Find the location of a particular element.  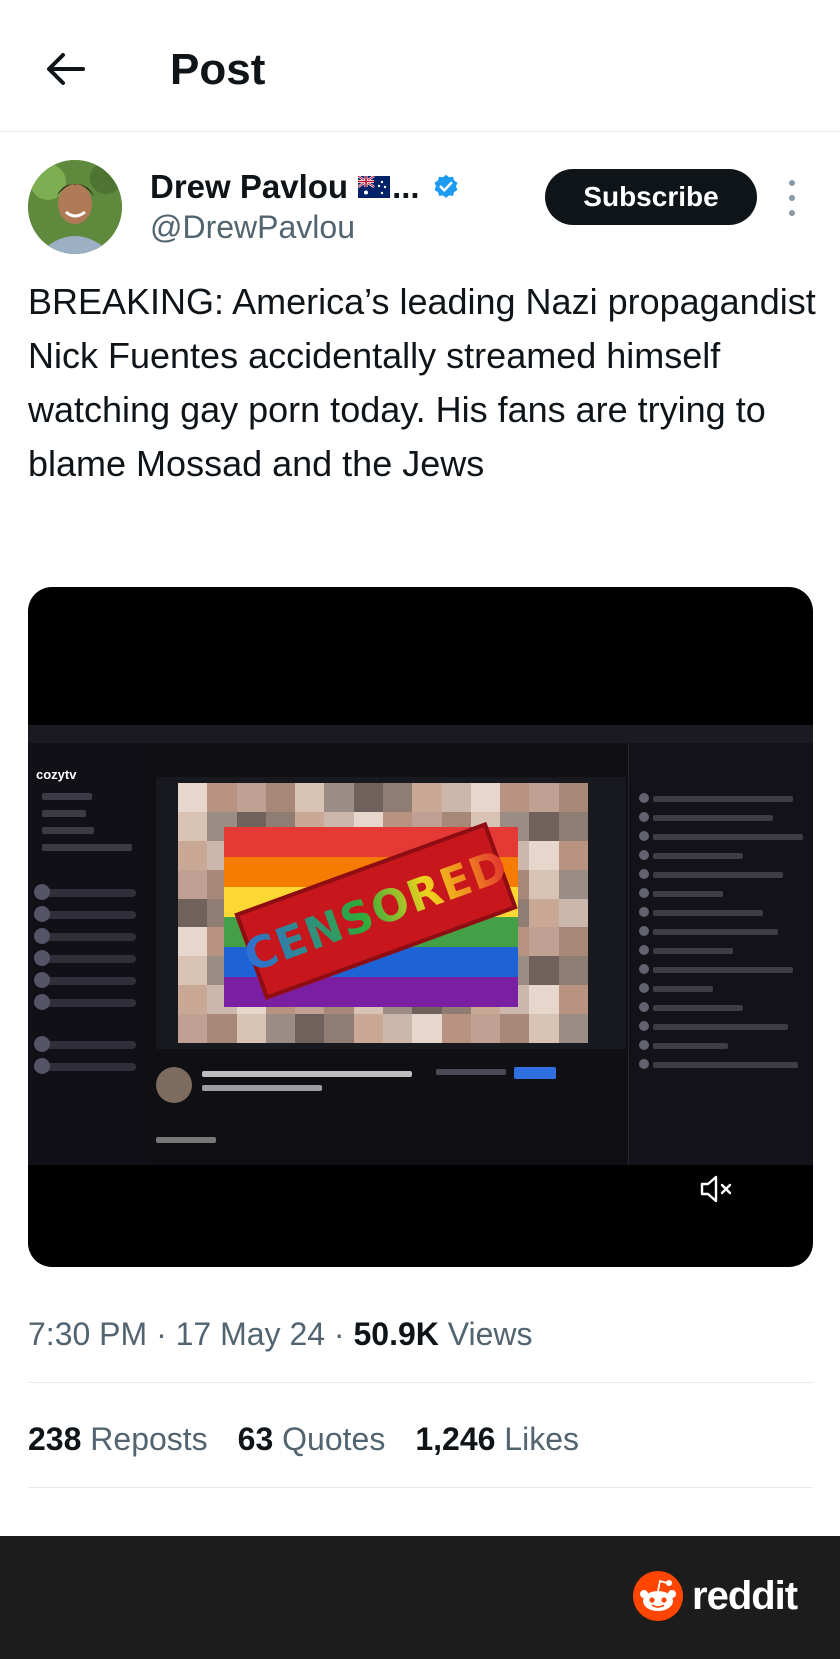

stream-player: CENSORED is located at coordinates (391, 913).